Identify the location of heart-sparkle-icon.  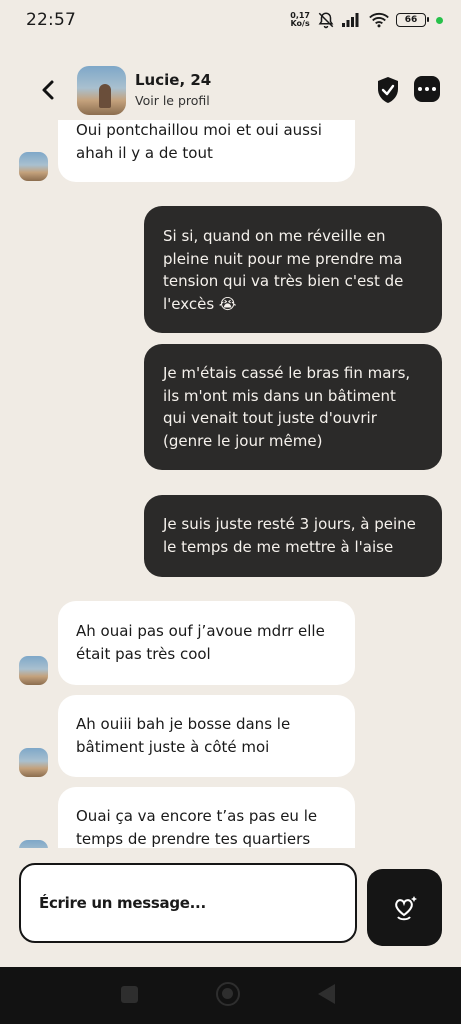
(405, 907).